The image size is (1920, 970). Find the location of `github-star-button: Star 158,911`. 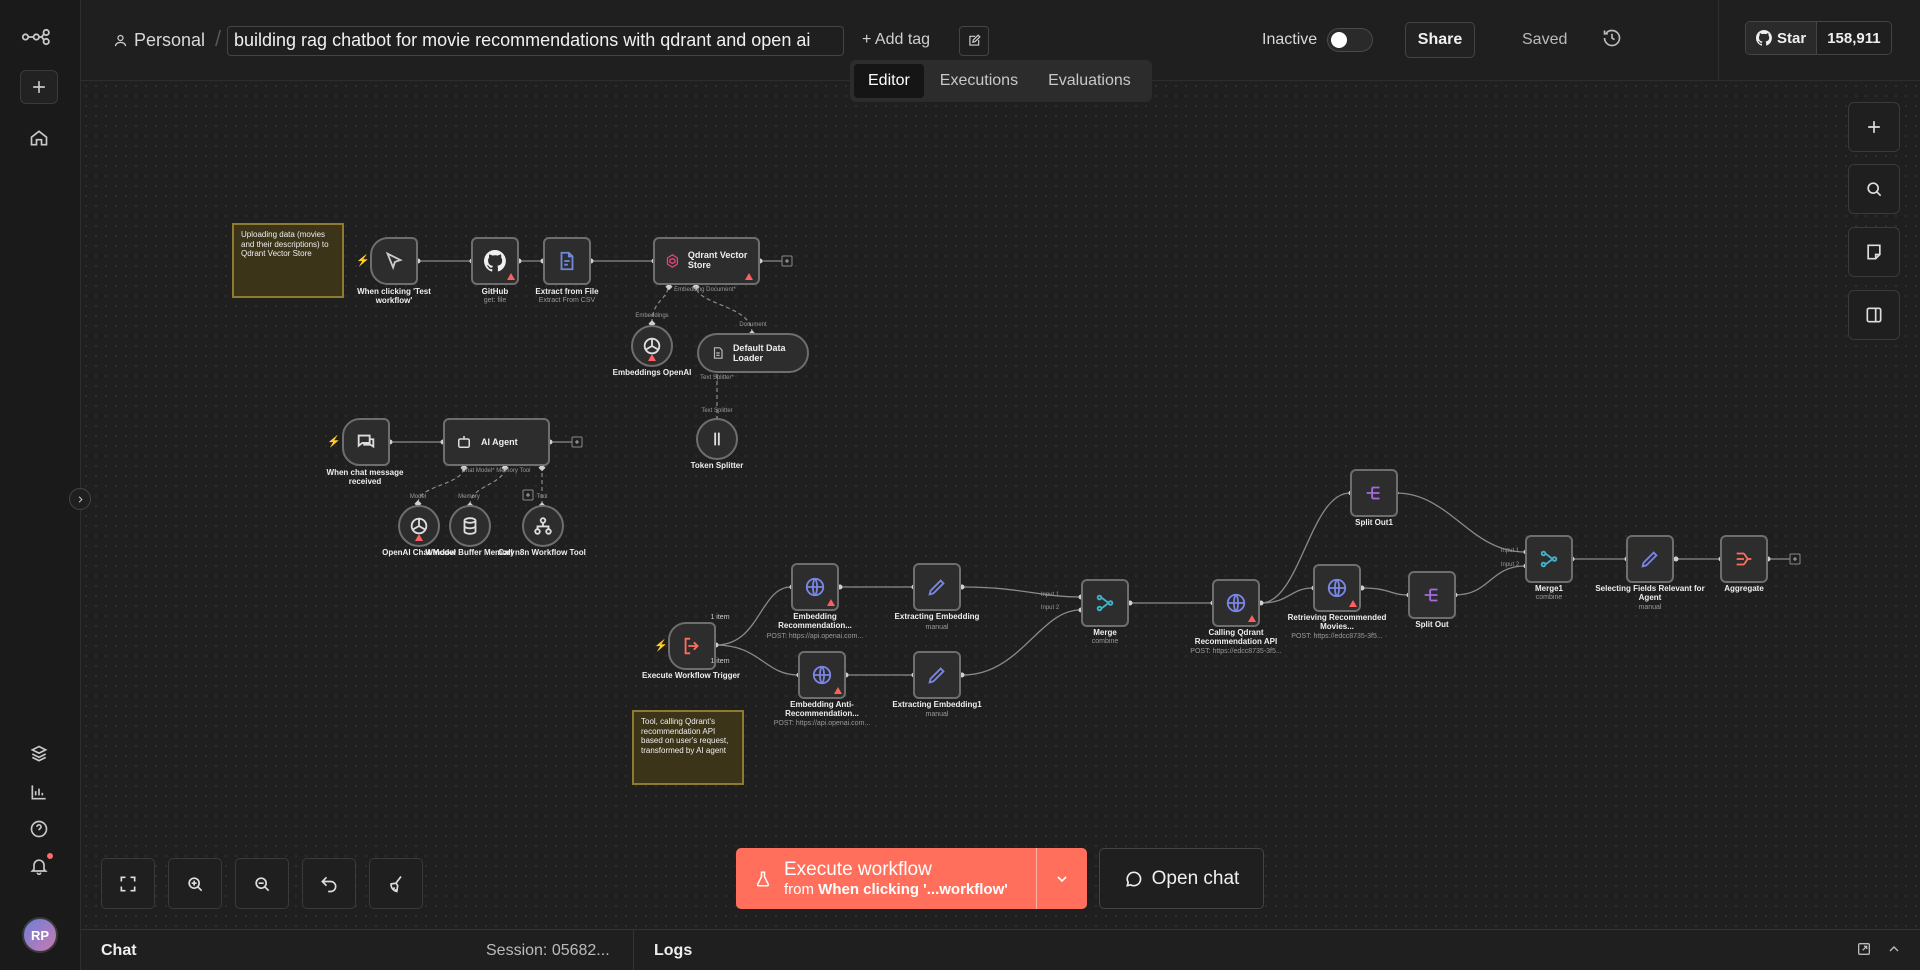

github-star-button: Star 158,911 is located at coordinates (1818, 38).